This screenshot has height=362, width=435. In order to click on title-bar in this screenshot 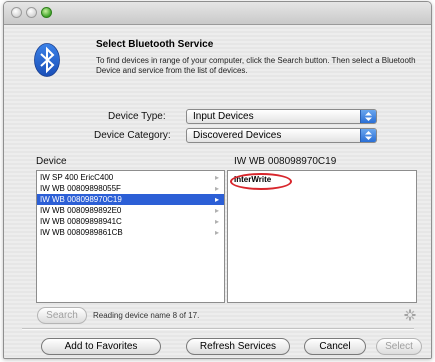, I will do `click(217, 13)`.